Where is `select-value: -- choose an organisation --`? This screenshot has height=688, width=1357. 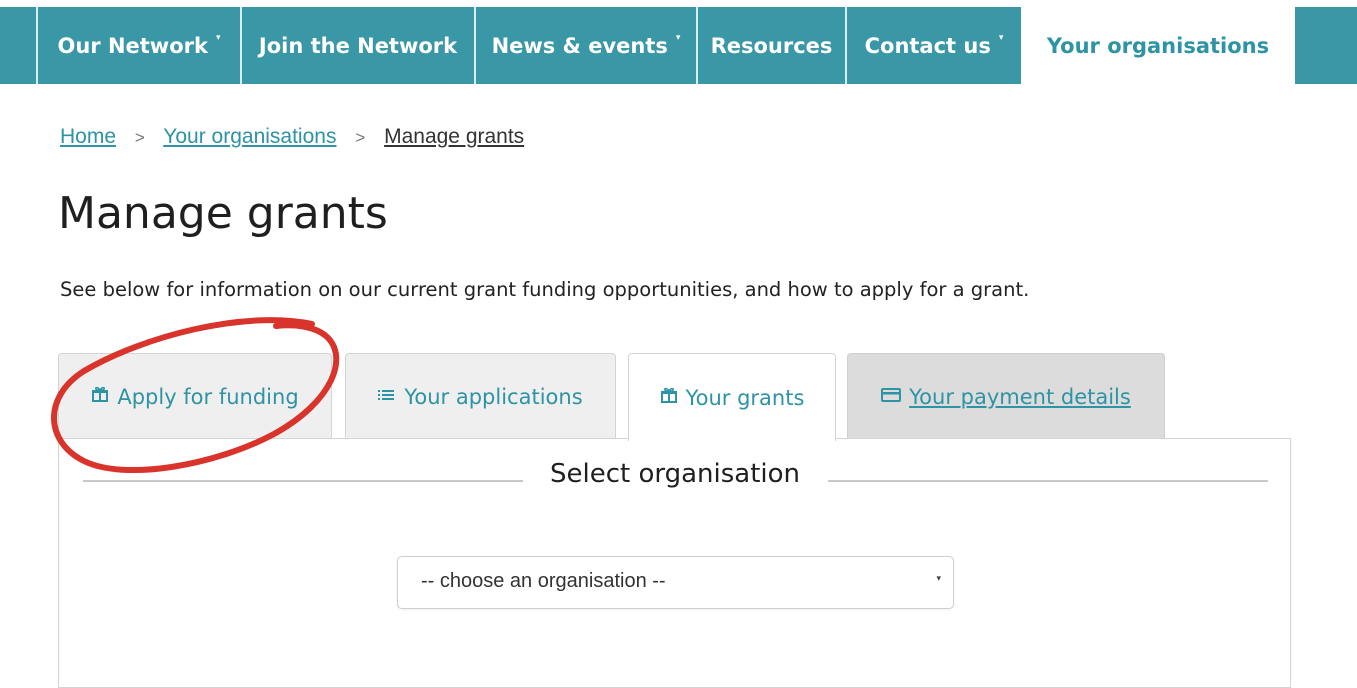
select-value: -- choose an organisation -- is located at coordinates (543, 581).